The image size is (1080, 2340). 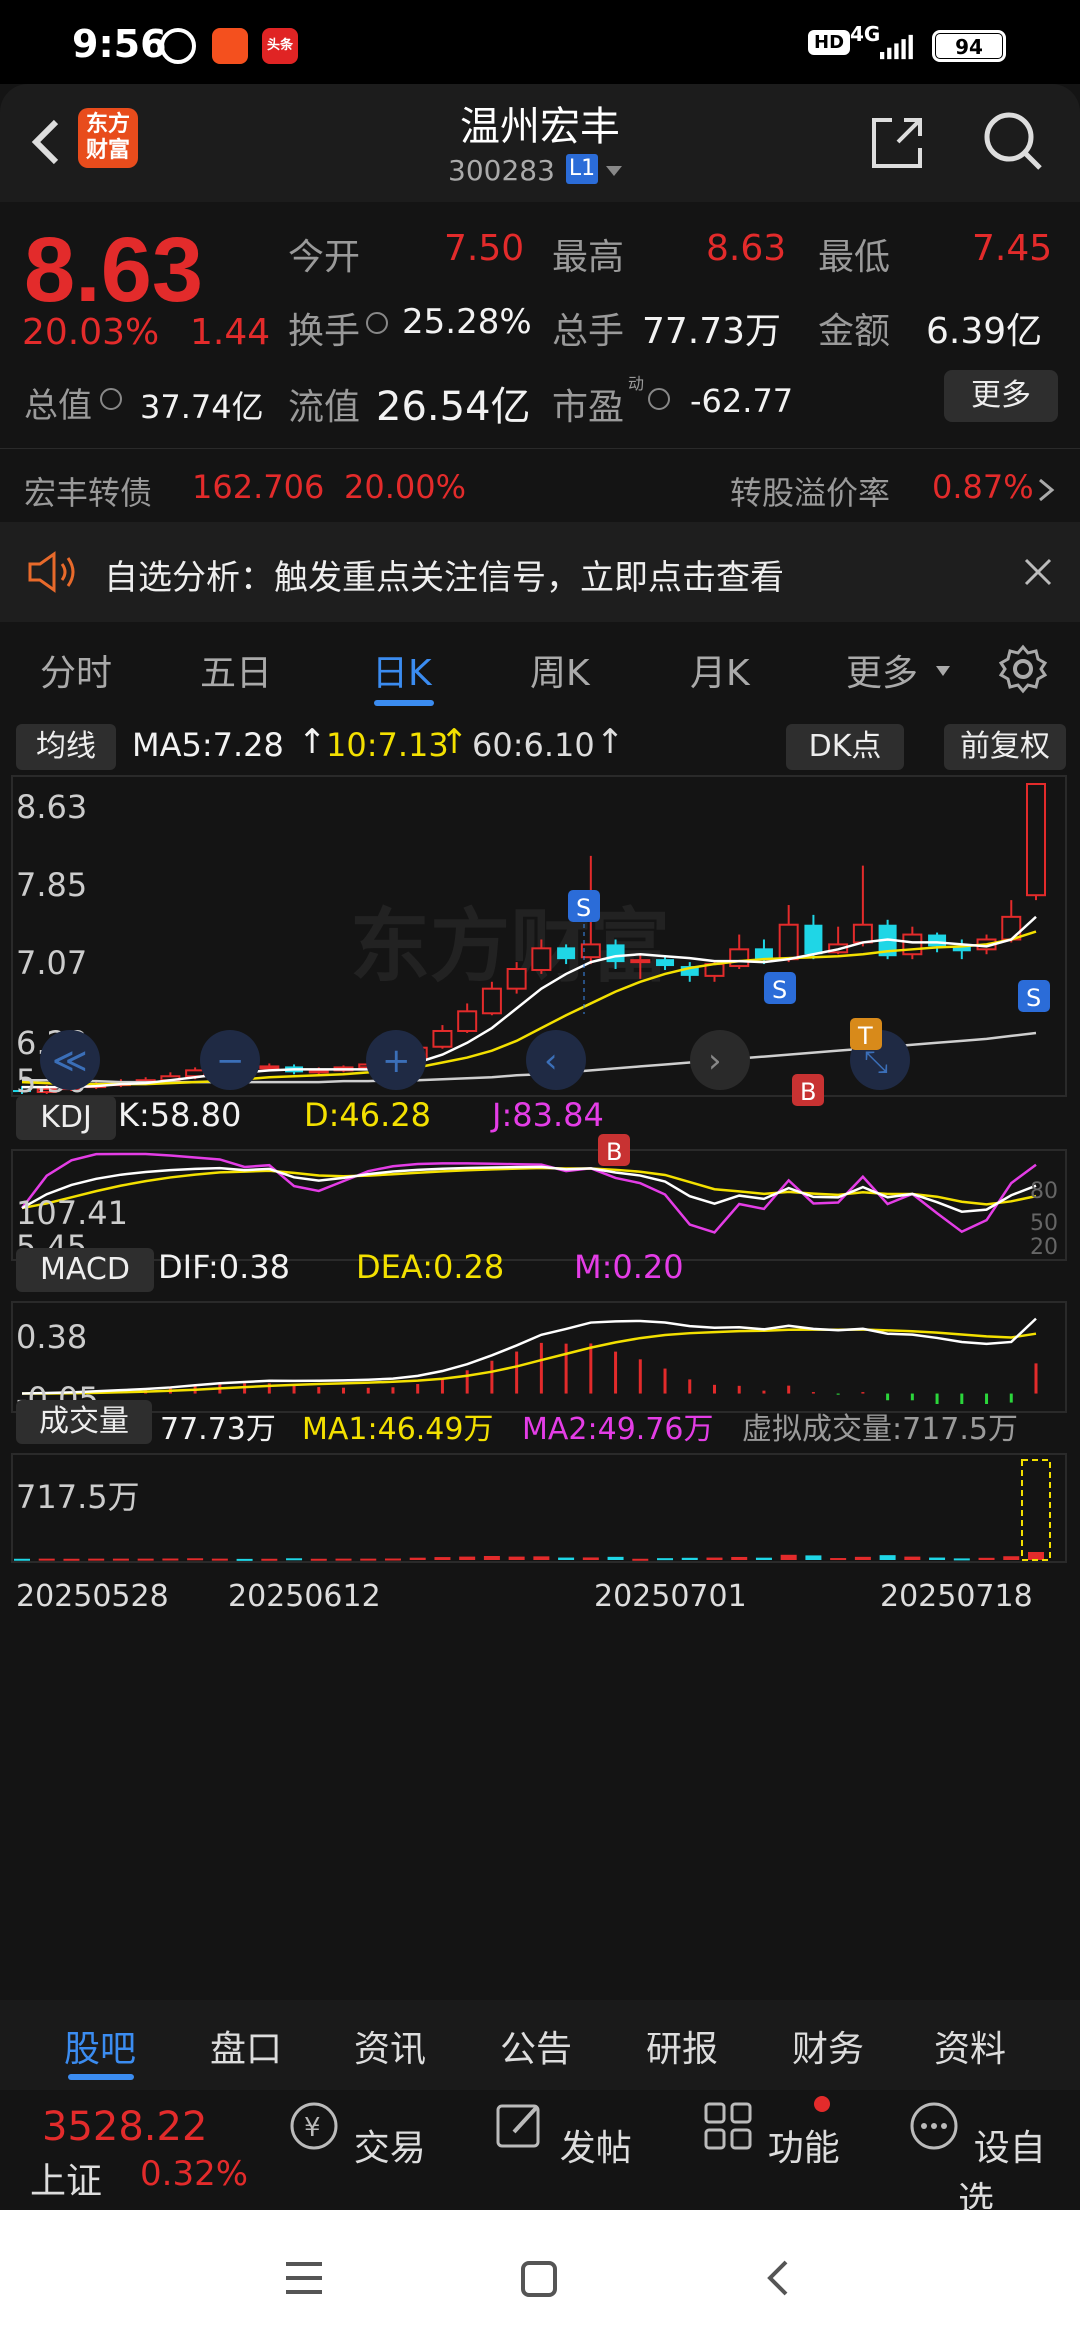 I want to click on volume-selector: 成交量, so click(x=84, y=1422).